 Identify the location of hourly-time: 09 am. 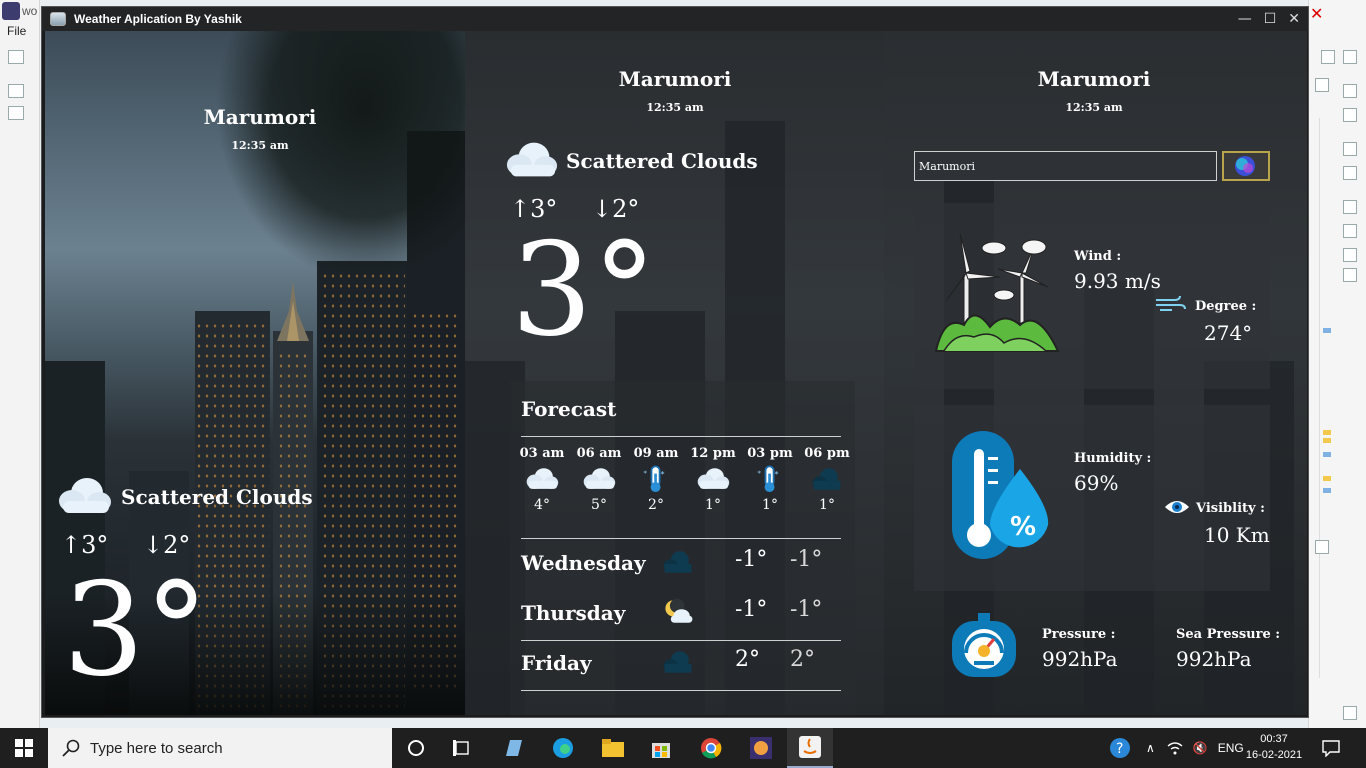
(656, 453).